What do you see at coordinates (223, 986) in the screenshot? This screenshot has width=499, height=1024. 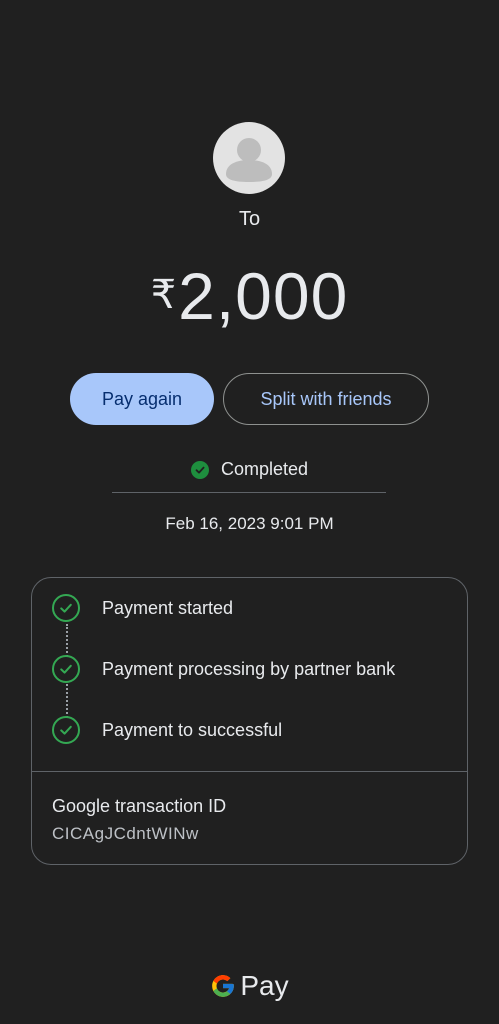 I see `google-g-icon` at bounding box center [223, 986].